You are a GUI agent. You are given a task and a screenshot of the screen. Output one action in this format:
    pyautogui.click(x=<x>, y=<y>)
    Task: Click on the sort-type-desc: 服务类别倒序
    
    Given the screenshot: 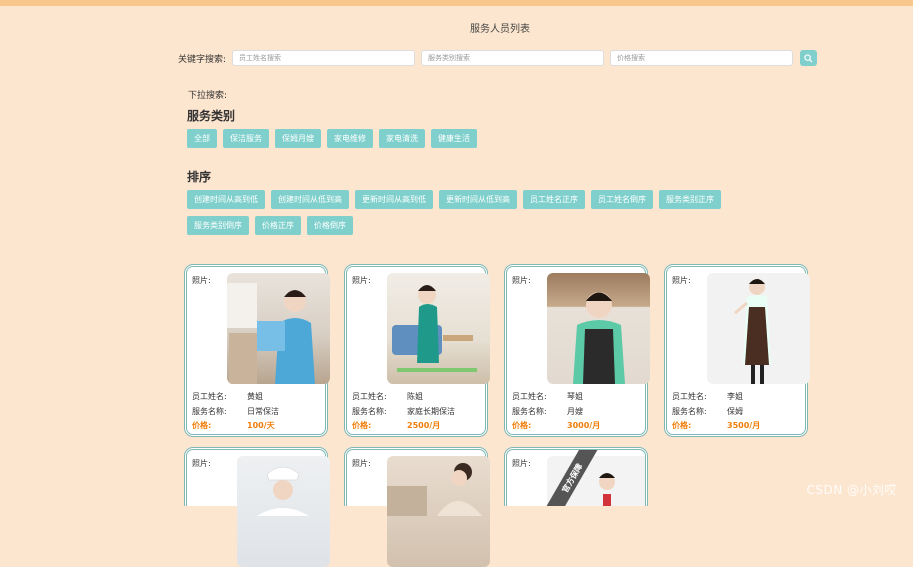 What is the action you would take?
    pyautogui.click(x=218, y=225)
    